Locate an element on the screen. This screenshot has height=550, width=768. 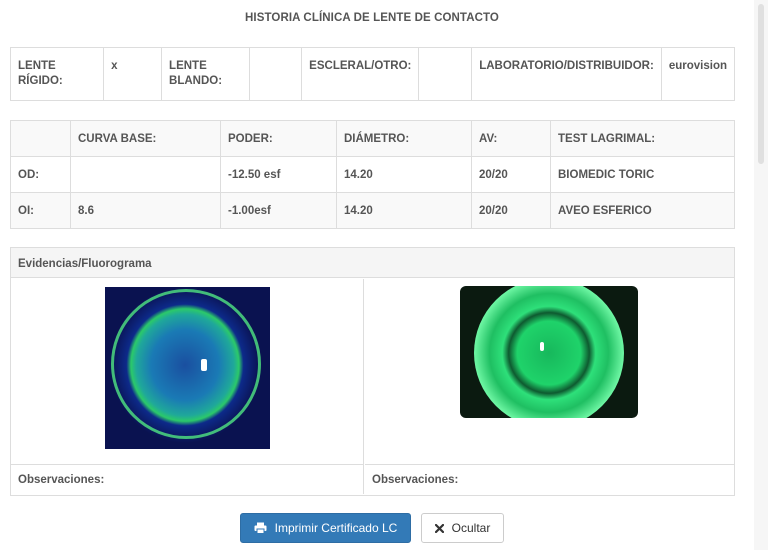
scleral-label: ESCLERAL/OTRO: is located at coordinates (360, 74).